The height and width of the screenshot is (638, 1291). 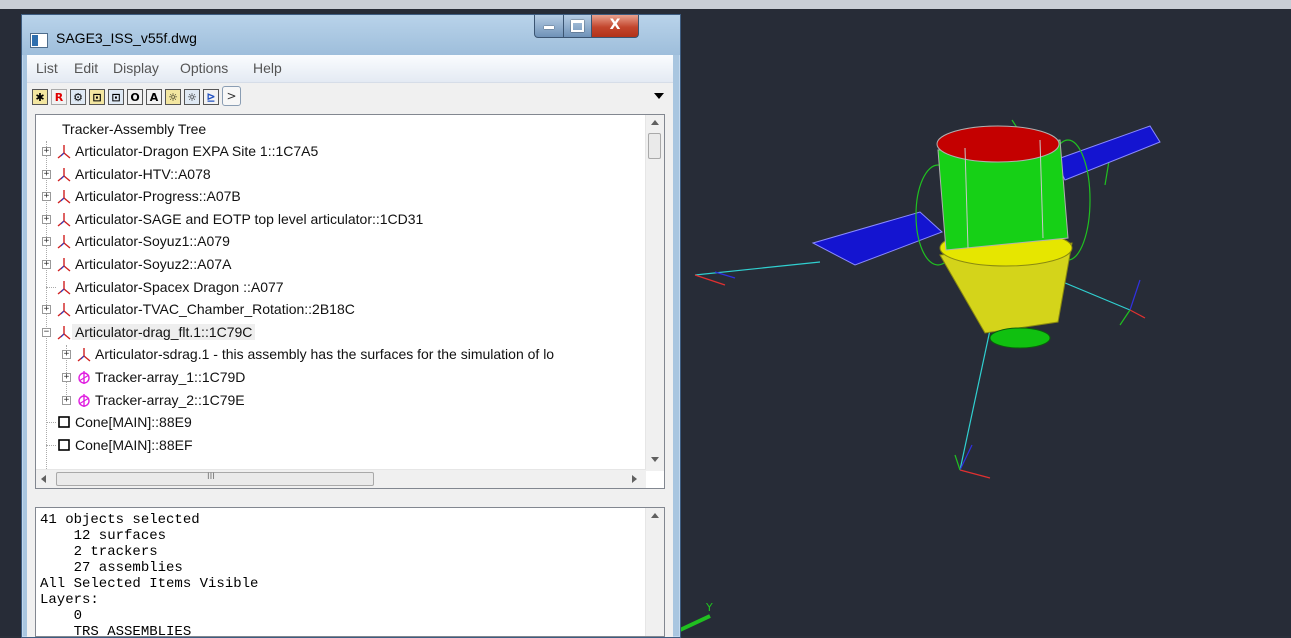 I want to click on title-bar: SAGE3_ISS_v55f.dwg X, so click(x=351, y=35).